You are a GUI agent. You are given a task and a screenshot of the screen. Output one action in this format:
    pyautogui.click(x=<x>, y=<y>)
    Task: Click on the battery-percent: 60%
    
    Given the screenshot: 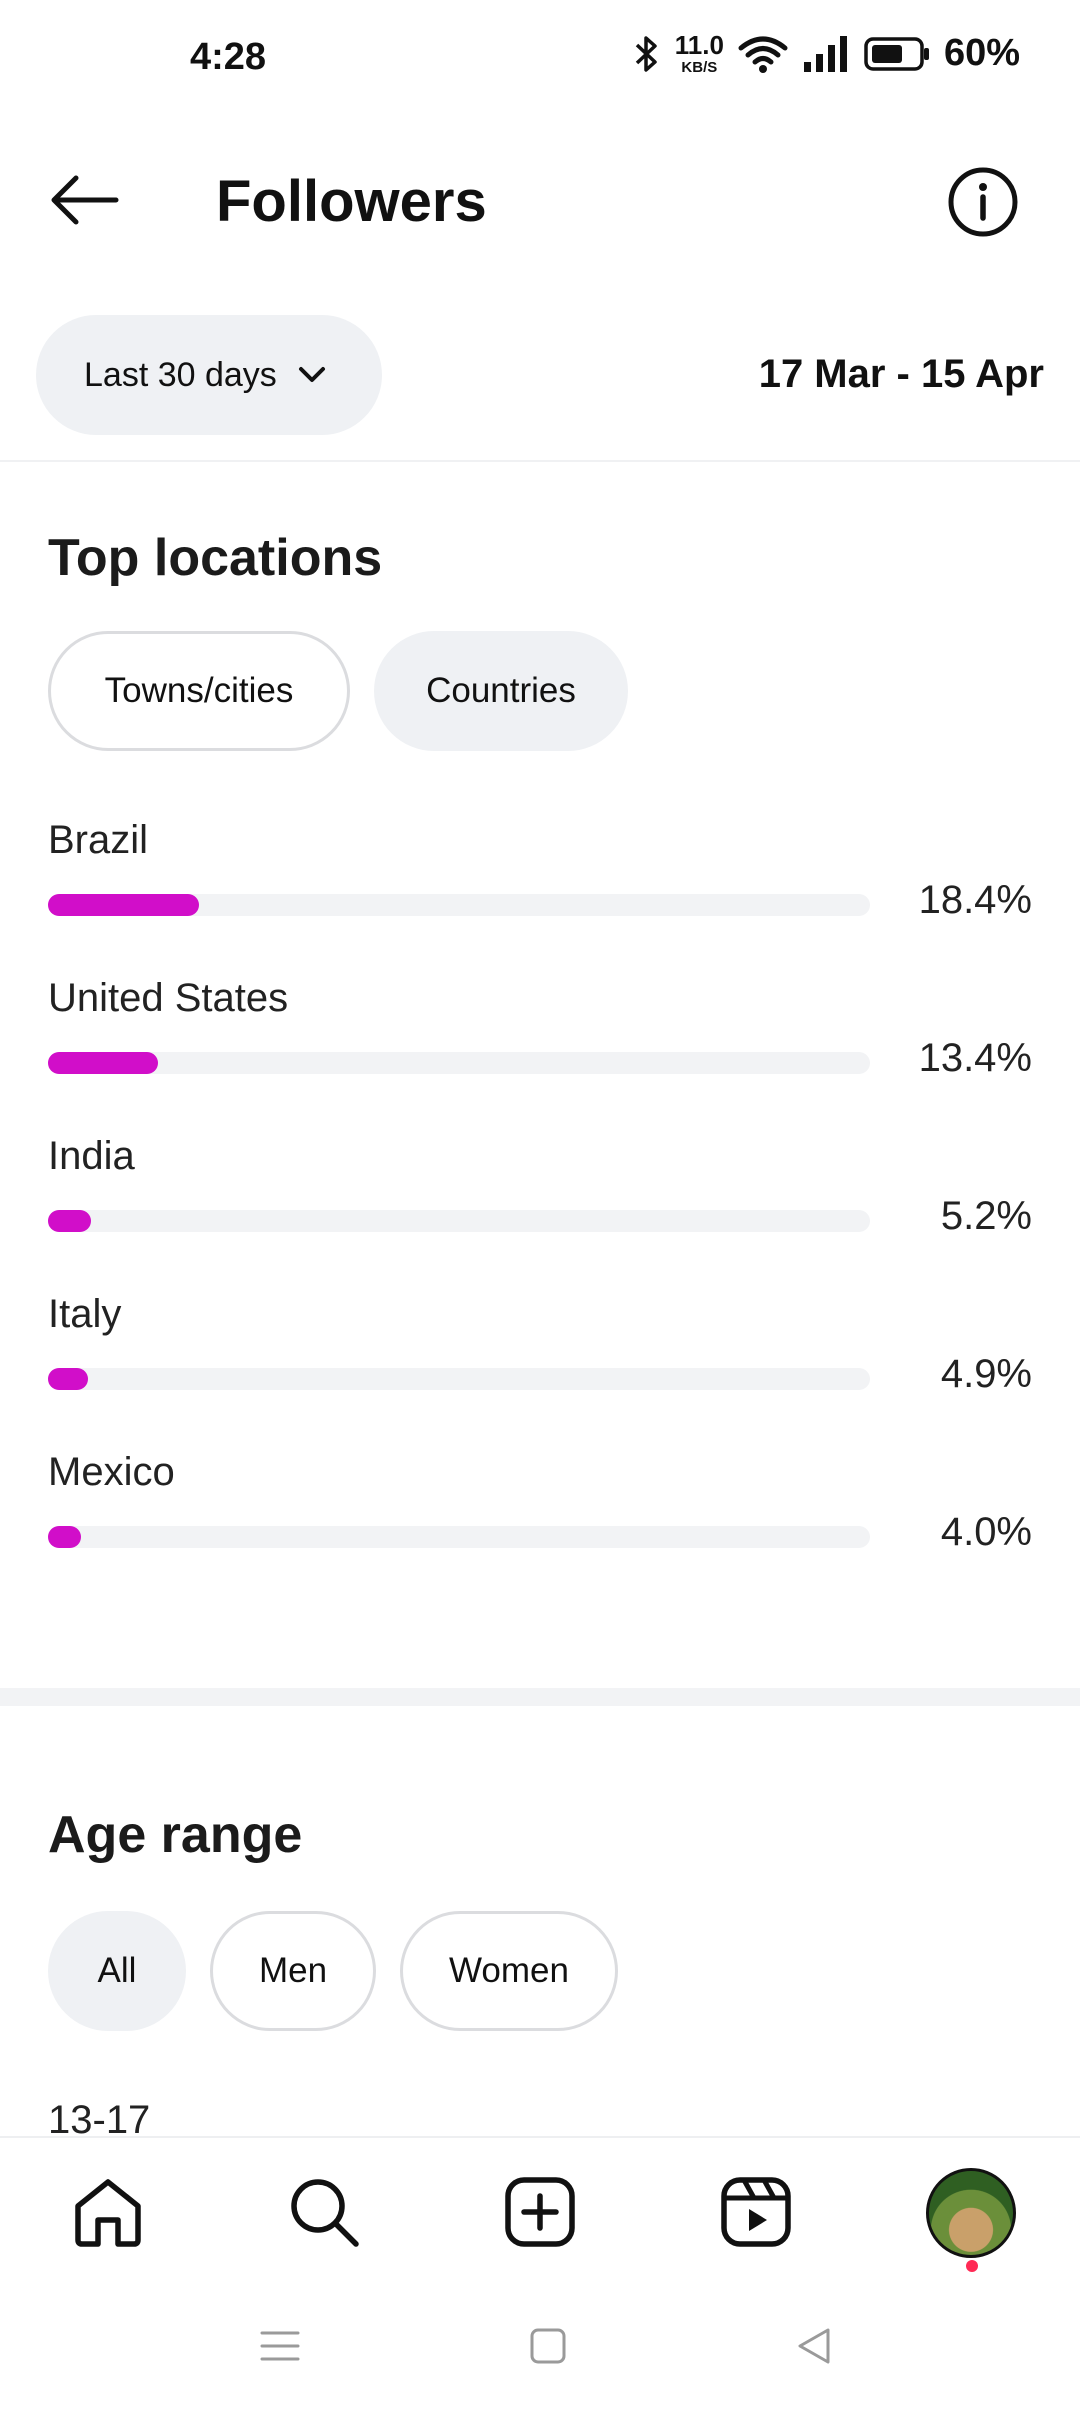 What is the action you would take?
    pyautogui.click(x=981, y=53)
    